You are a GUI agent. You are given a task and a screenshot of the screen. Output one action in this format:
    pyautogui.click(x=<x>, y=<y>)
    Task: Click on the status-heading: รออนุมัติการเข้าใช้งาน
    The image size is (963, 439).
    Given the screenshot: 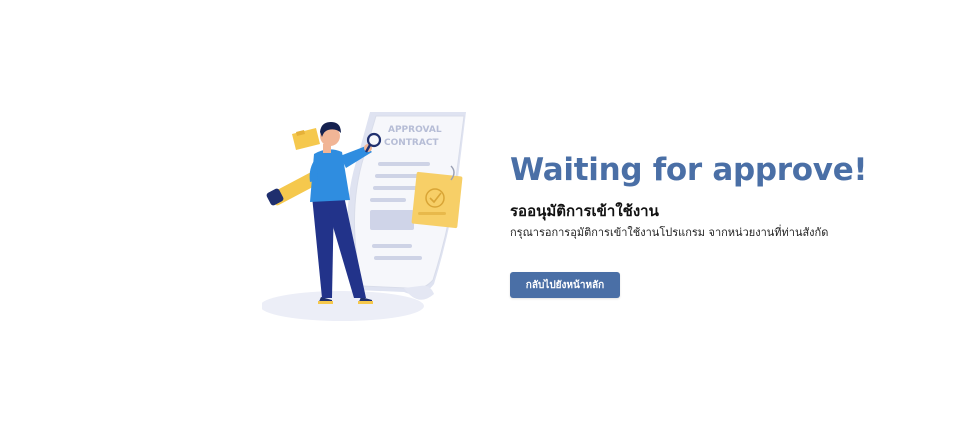 What is the action you would take?
    pyautogui.click(x=584, y=211)
    